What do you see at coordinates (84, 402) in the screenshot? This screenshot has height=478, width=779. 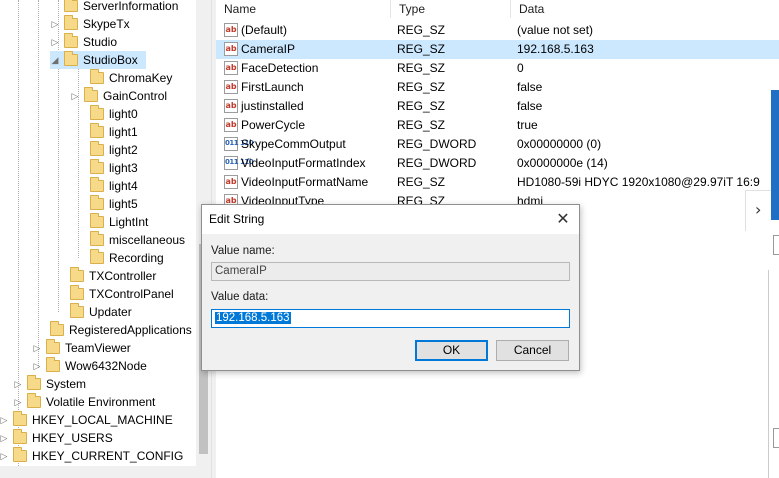 I see `tree-item-volatile-environment: ▷ Volatile Environment` at bounding box center [84, 402].